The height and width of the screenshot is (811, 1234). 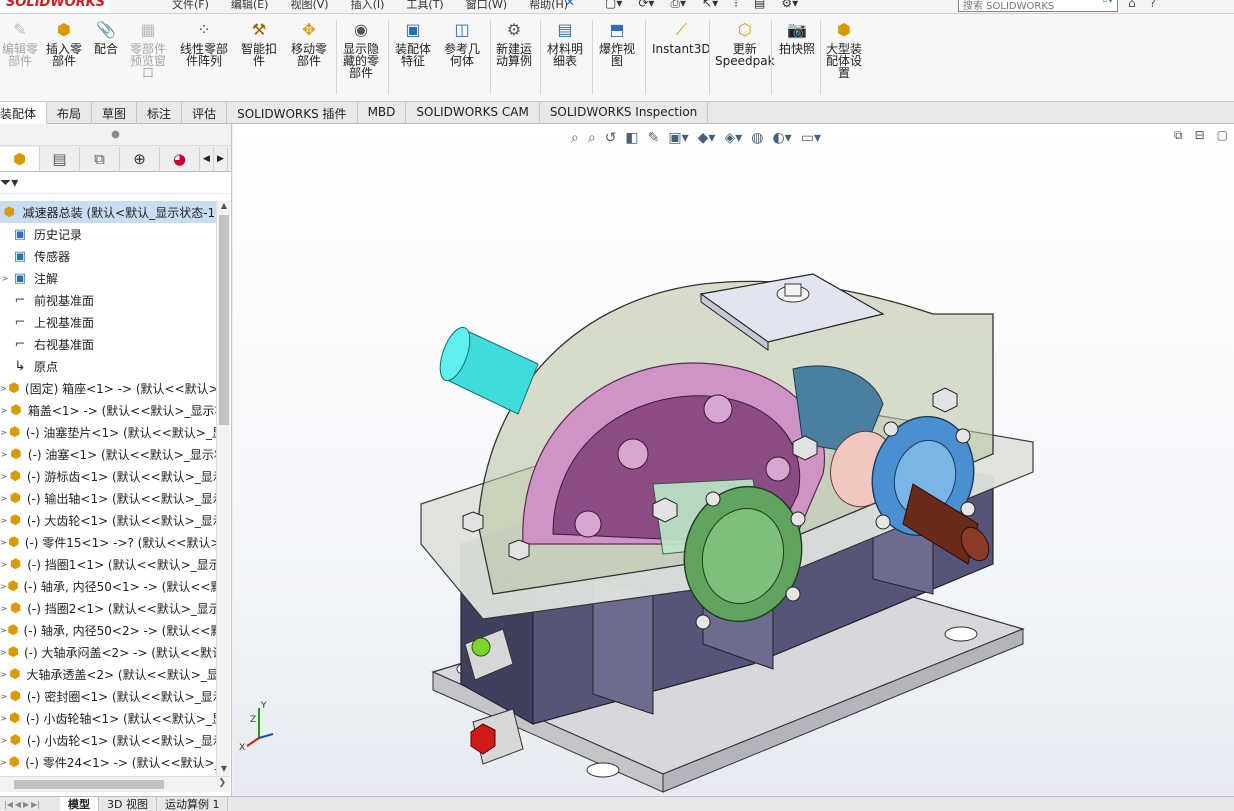 What do you see at coordinates (207, 158) in the screenshot?
I see `tab-scroll-left-icon: ◀` at bounding box center [207, 158].